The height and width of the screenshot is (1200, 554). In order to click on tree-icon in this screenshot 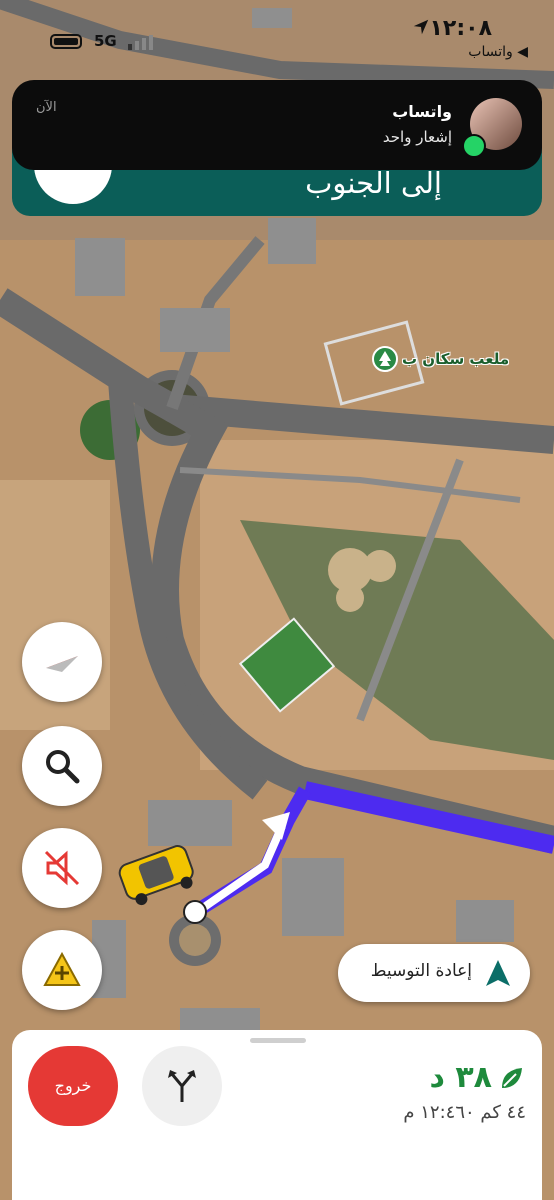, I will do `click(385, 359)`.